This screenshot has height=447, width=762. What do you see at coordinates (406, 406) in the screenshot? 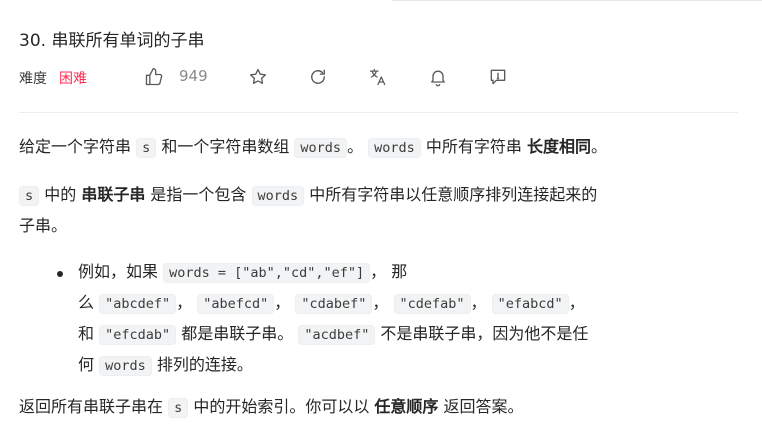
I see `bold-text: 任意顺序` at bounding box center [406, 406].